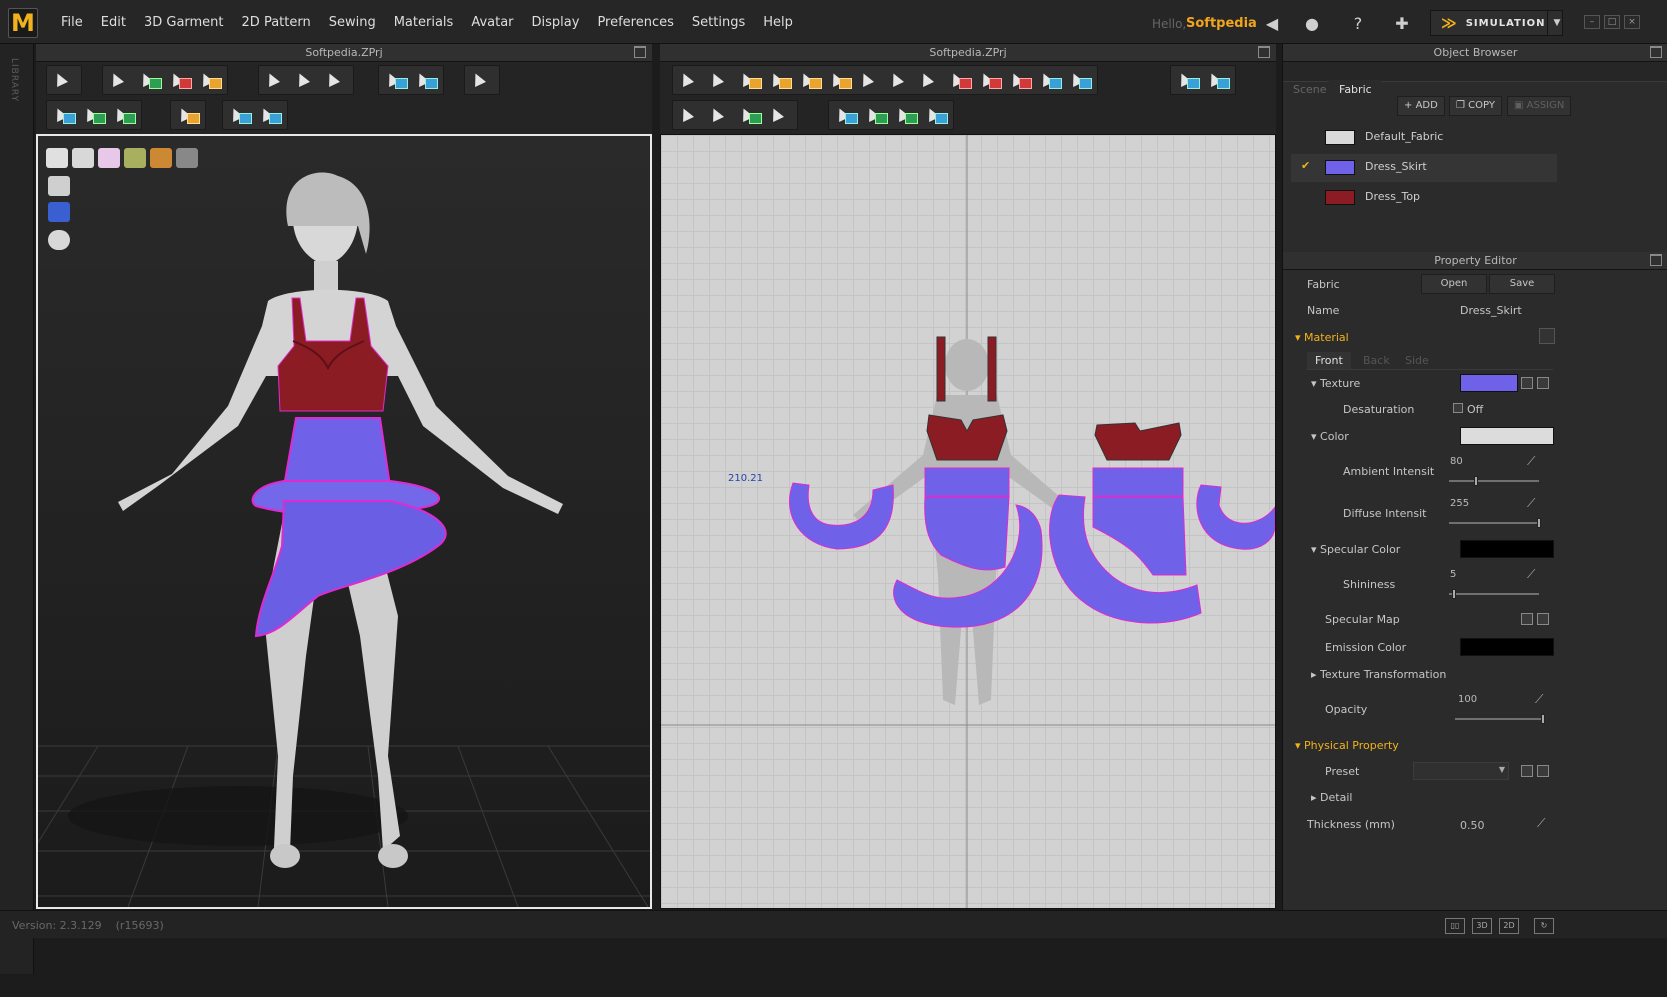 The image size is (1667, 997). What do you see at coordinates (1459, 503) in the screenshot?
I see `diffuse-value: 255` at bounding box center [1459, 503].